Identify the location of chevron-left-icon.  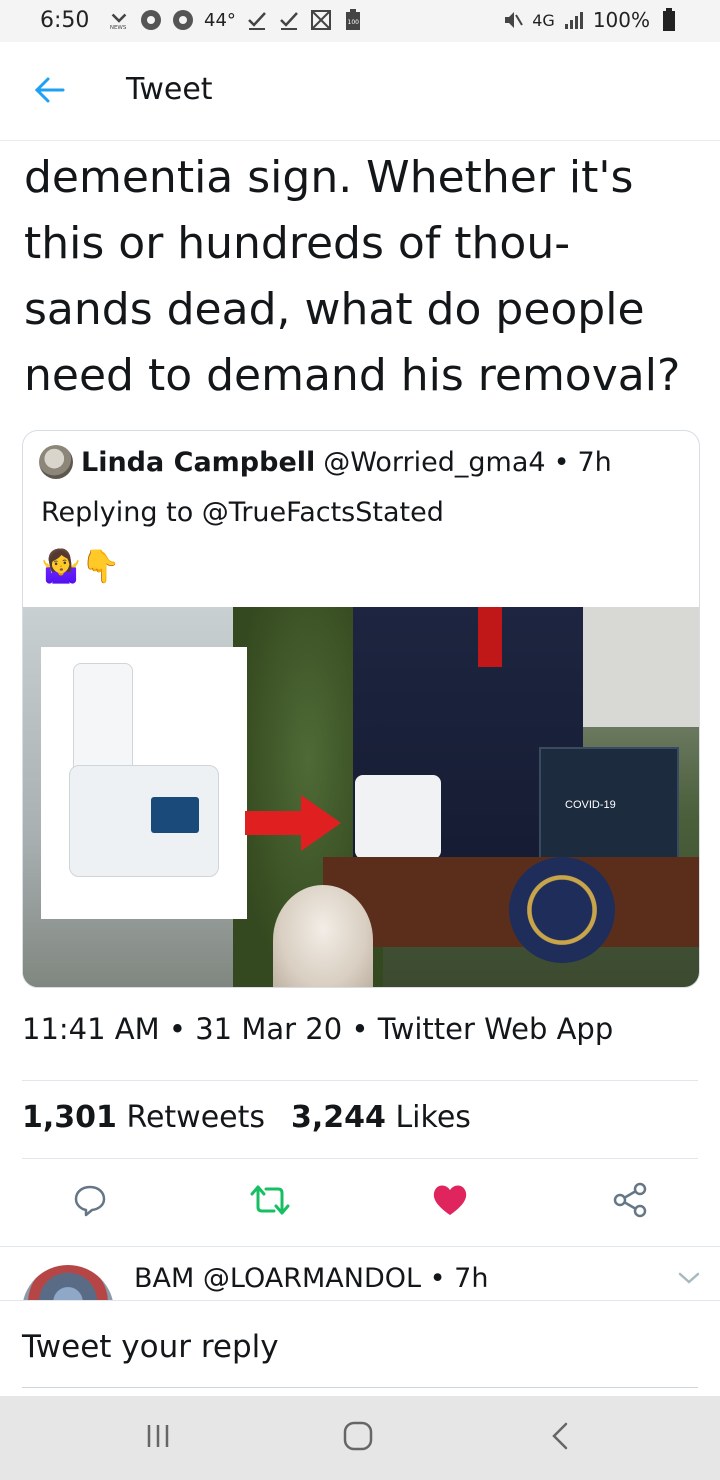
(560, 1438).